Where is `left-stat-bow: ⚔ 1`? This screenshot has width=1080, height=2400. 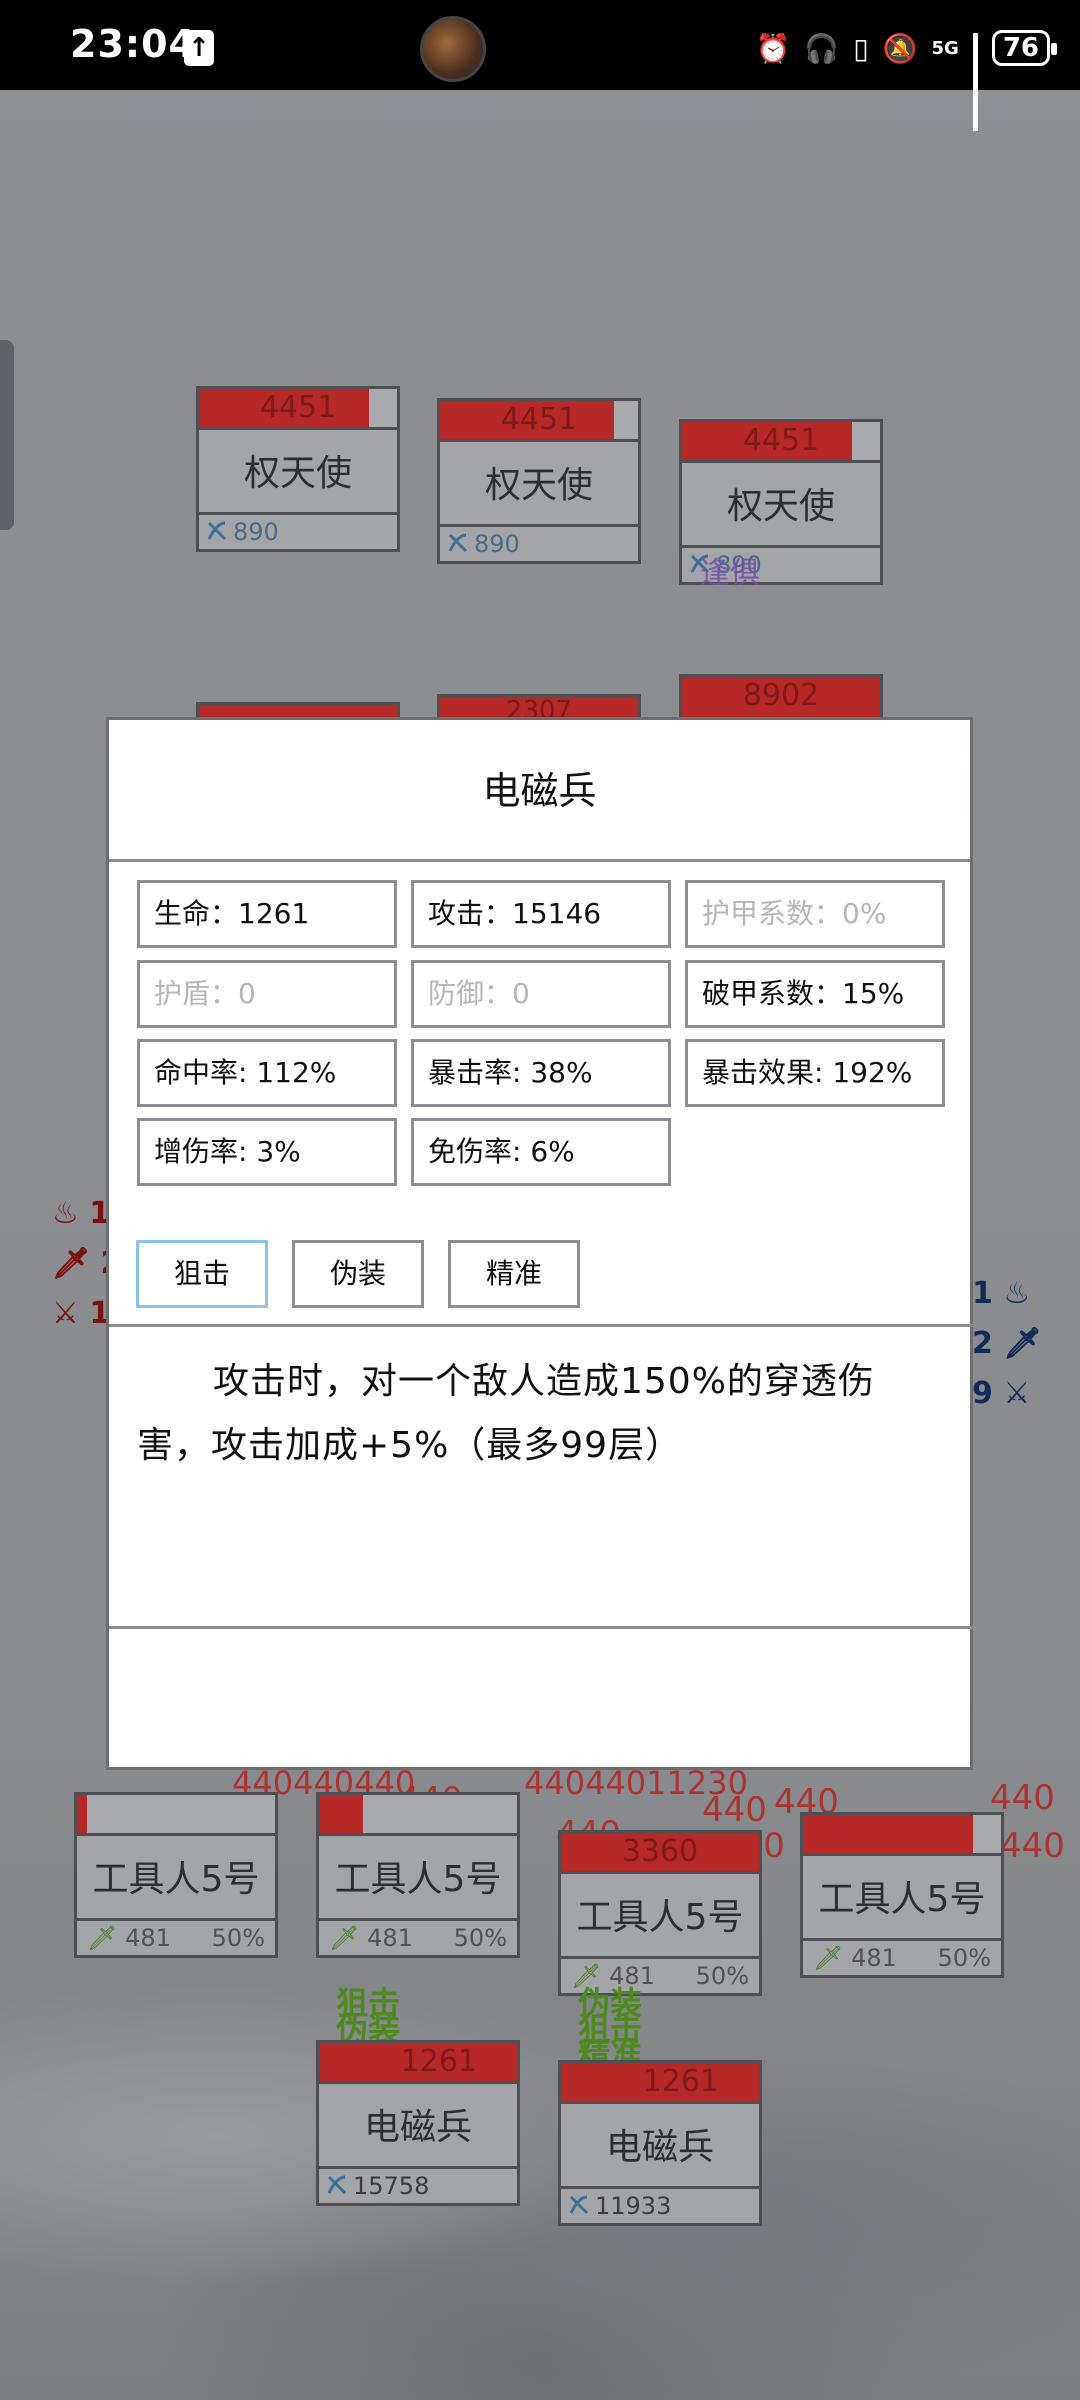 left-stat-bow: ⚔ 1 is located at coordinates (81, 1313).